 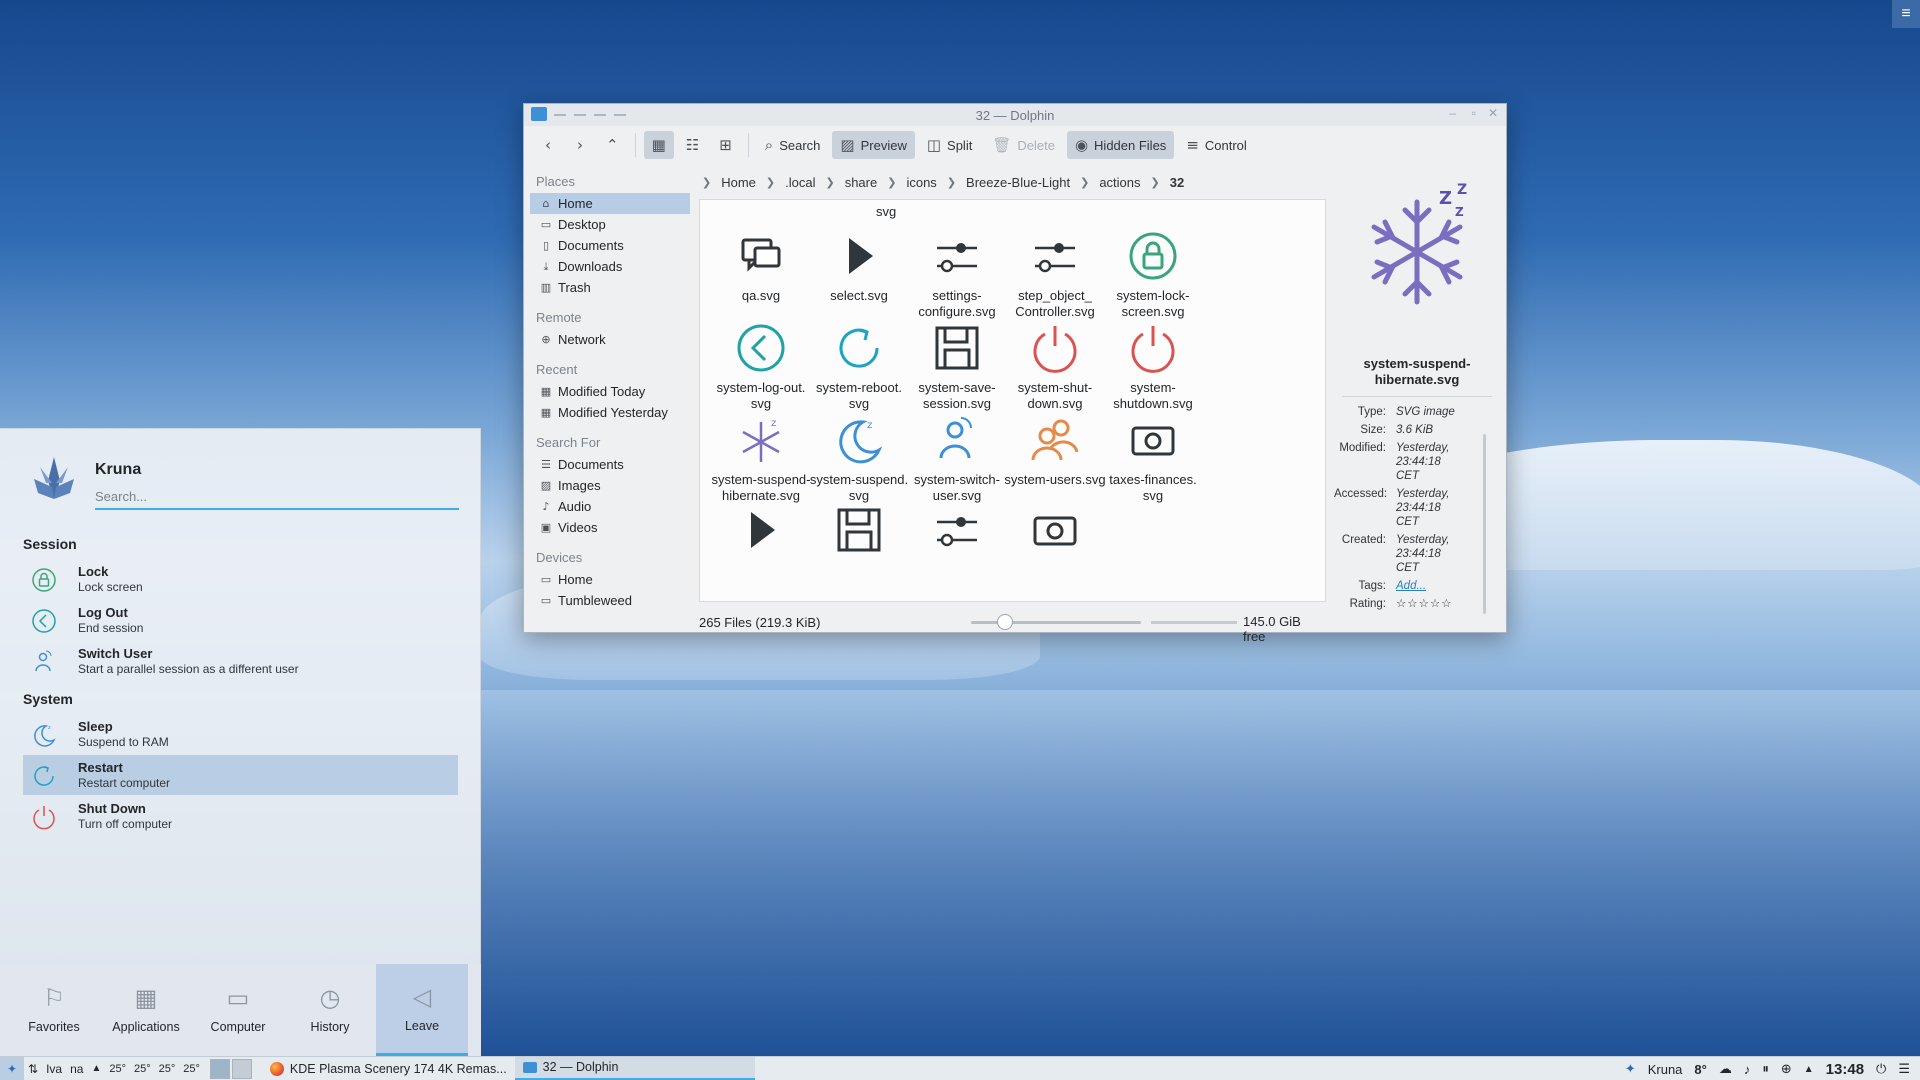 What do you see at coordinates (634, 1068) in the screenshot?
I see `task-dolphin: 32 — Dolphin` at bounding box center [634, 1068].